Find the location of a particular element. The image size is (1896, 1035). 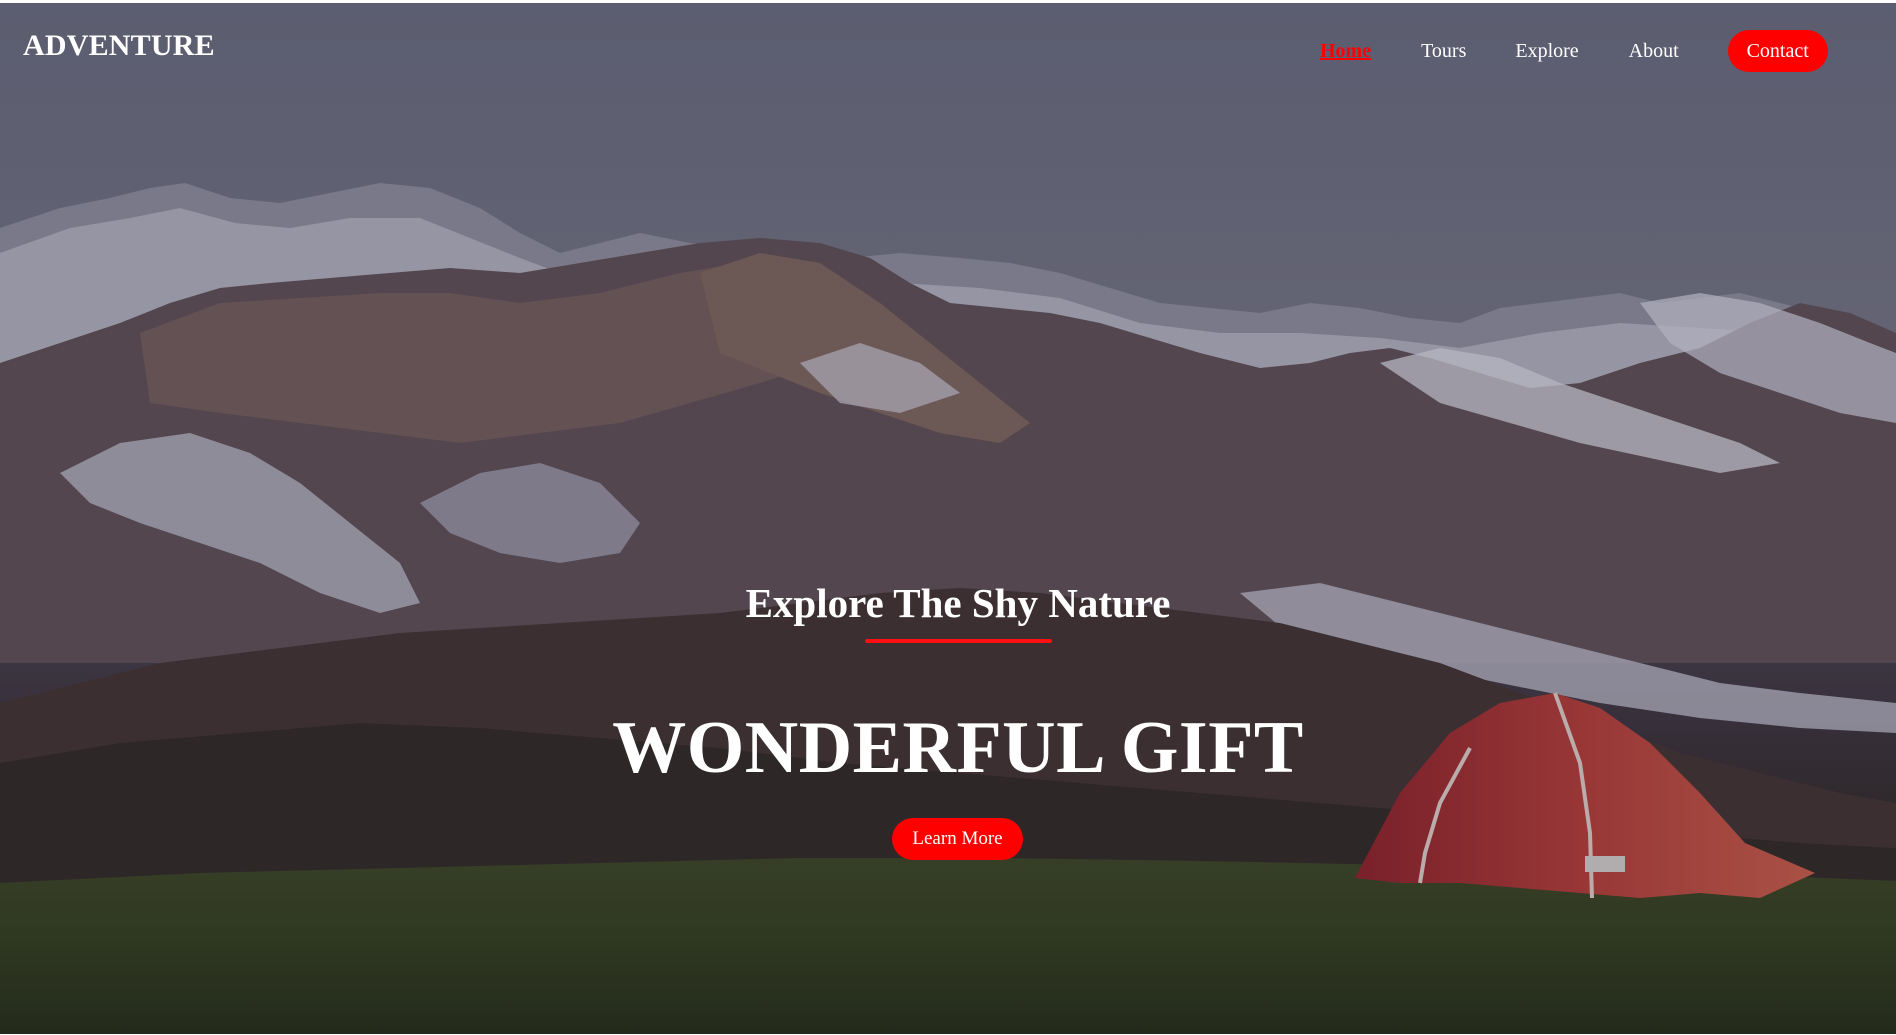

nav-item-about: About is located at coordinates (1654, 51).